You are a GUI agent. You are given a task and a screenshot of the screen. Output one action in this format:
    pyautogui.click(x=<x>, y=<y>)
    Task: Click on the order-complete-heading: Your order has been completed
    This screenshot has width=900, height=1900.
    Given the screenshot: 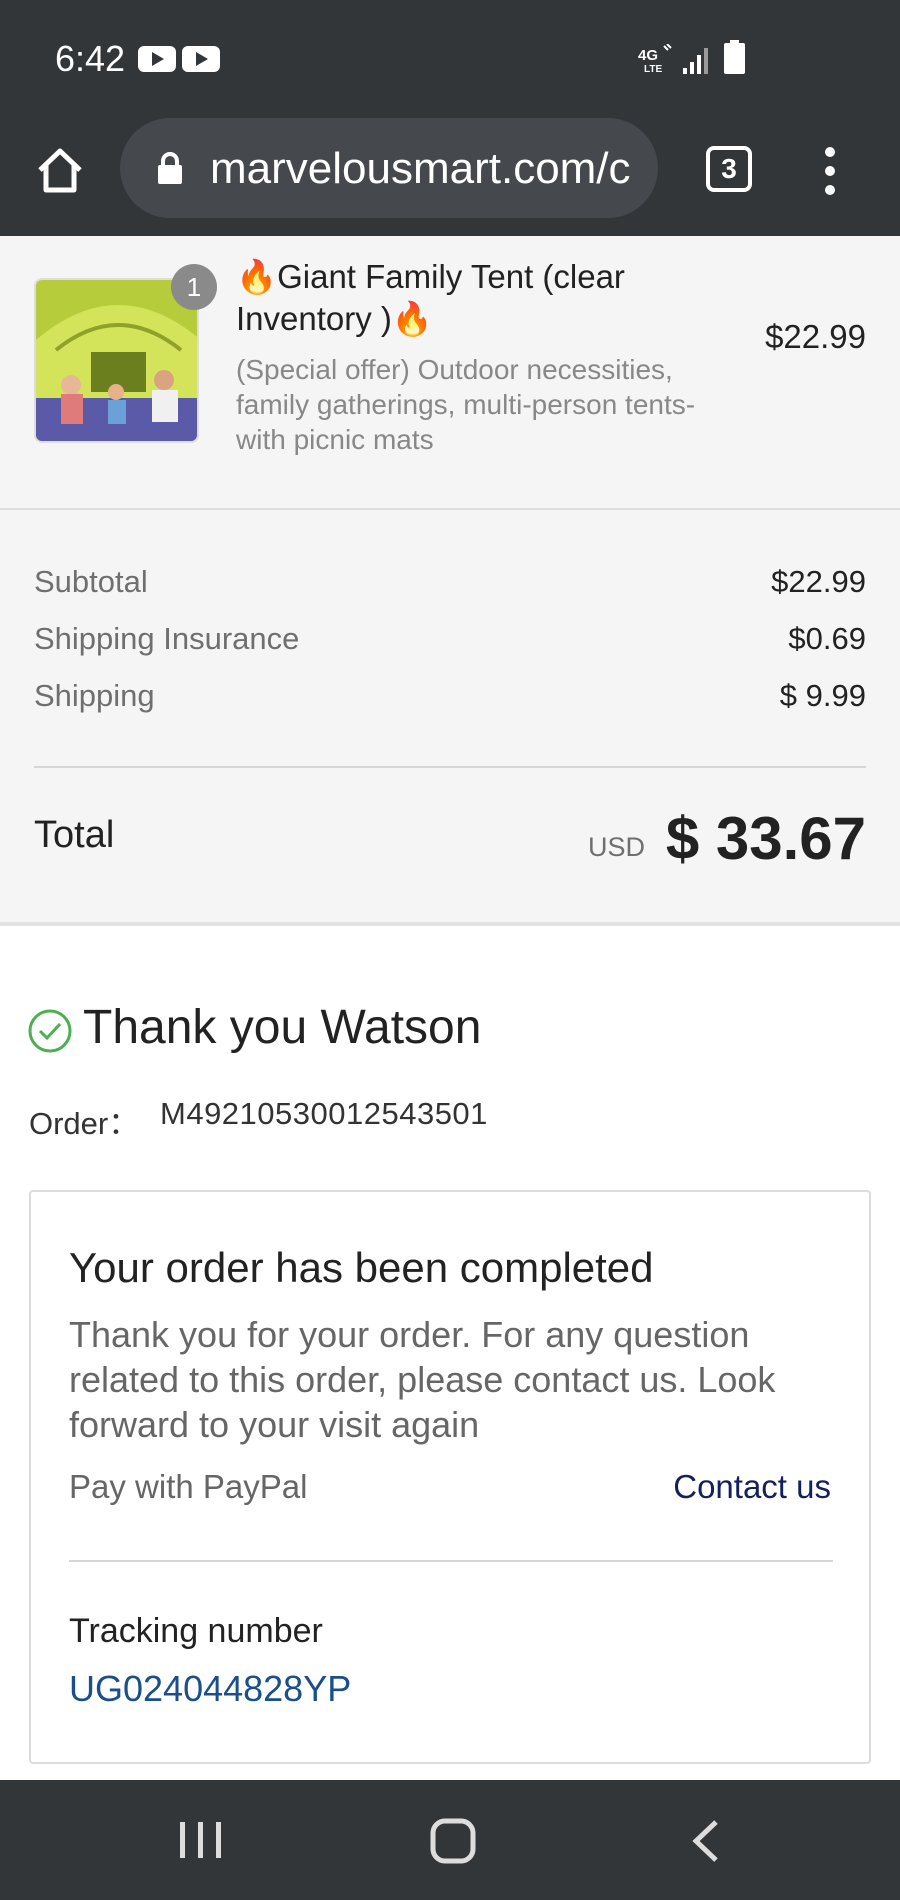 What is the action you would take?
    pyautogui.click(x=361, y=1267)
    